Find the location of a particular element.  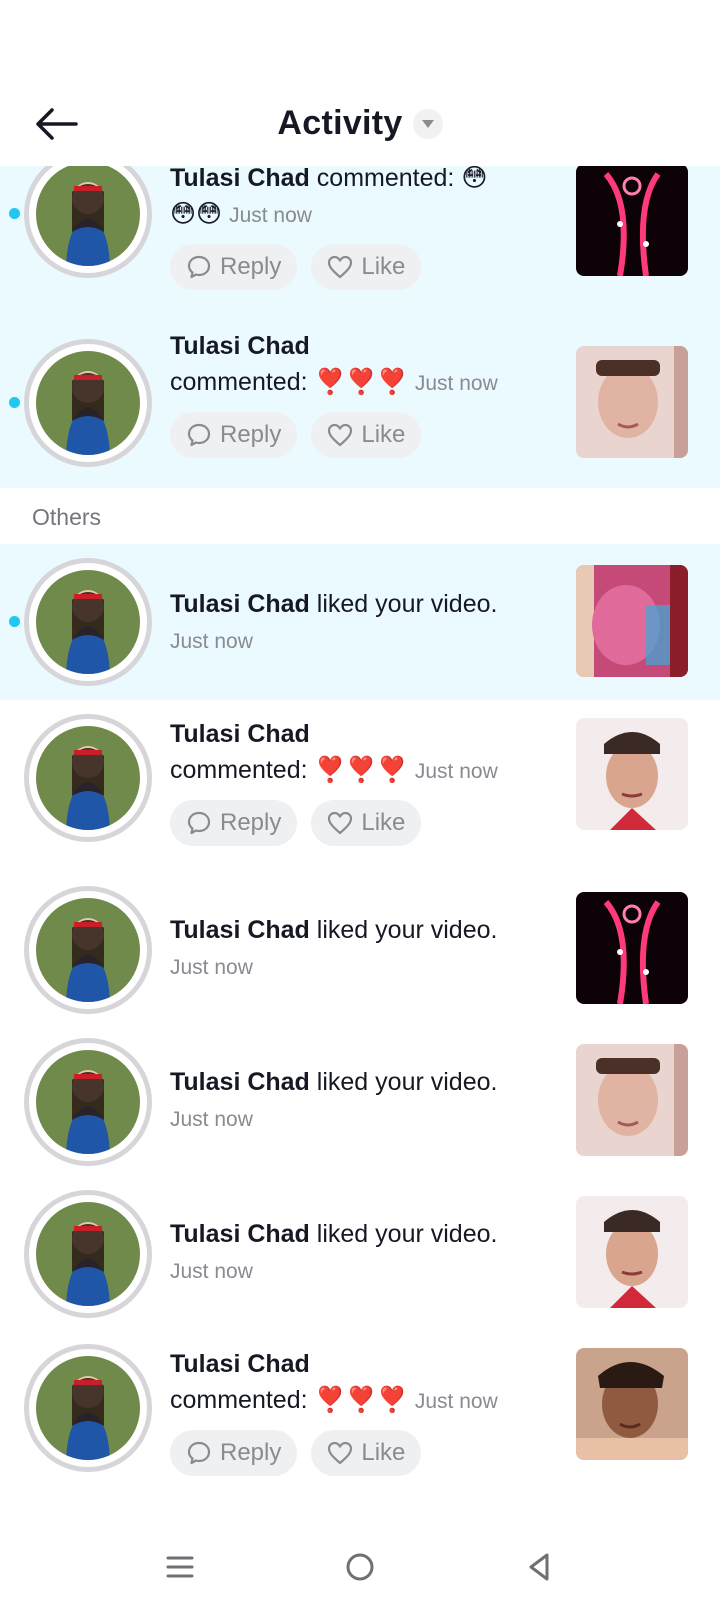

comment-text: 😳😳 is located at coordinates (196, 214).